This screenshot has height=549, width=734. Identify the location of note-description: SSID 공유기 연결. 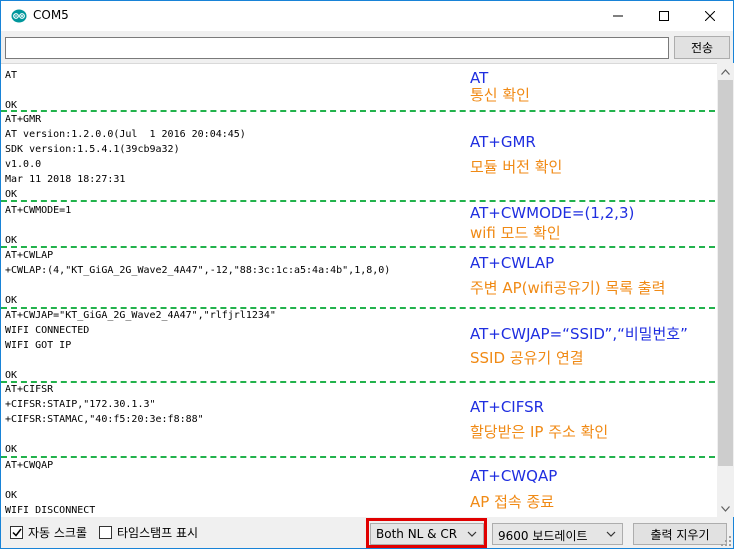
(527, 358).